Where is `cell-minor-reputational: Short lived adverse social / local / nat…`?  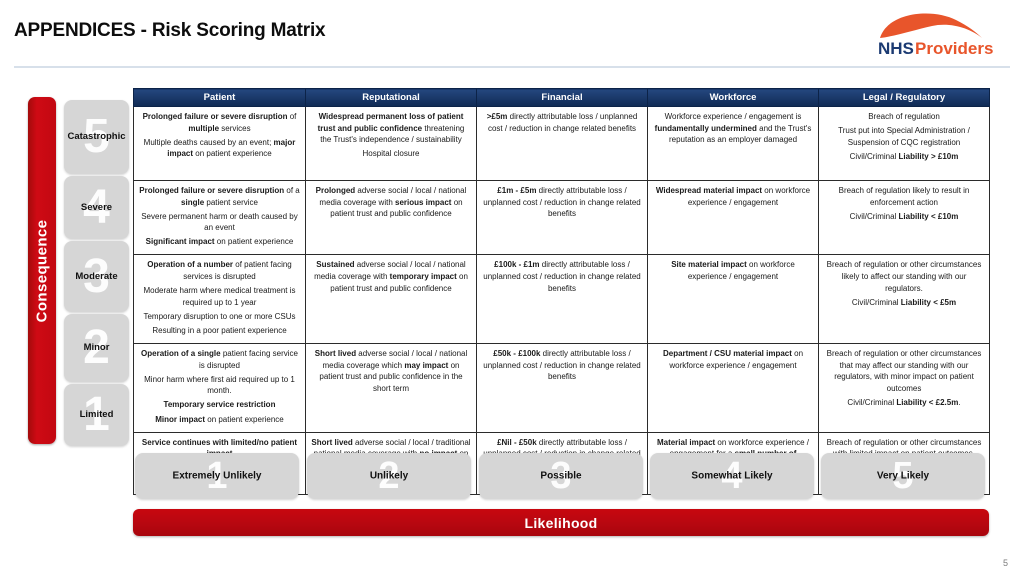 cell-minor-reputational: Short lived adverse social / local / nat… is located at coordinates (391, 388).